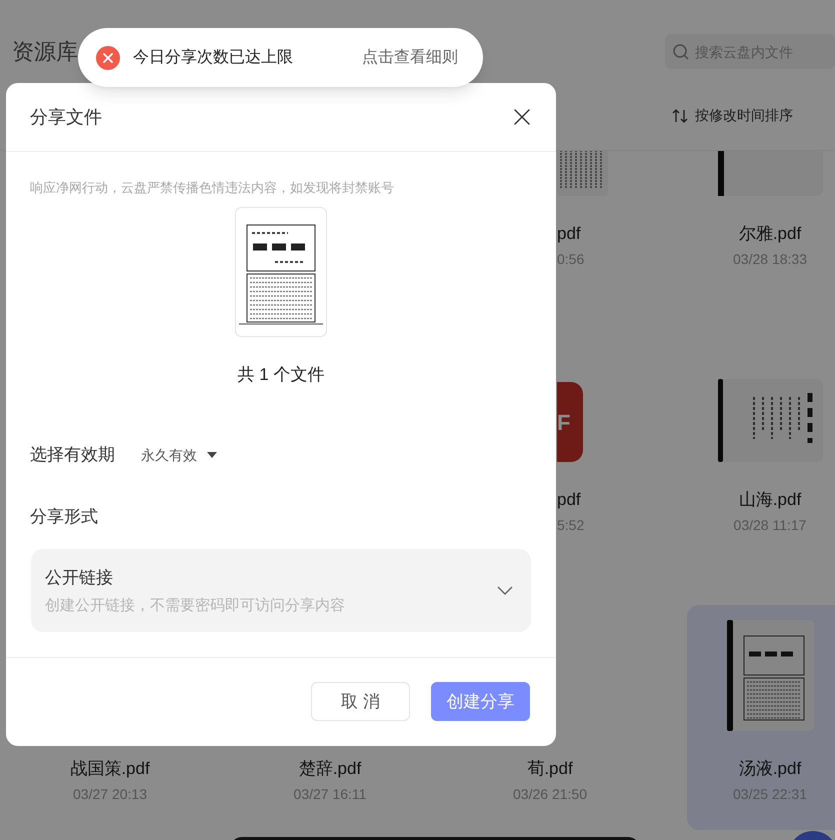 This screenshot has width=835, height=840. I want to click on share-mode-title: 公开链接, so click(79, 577).